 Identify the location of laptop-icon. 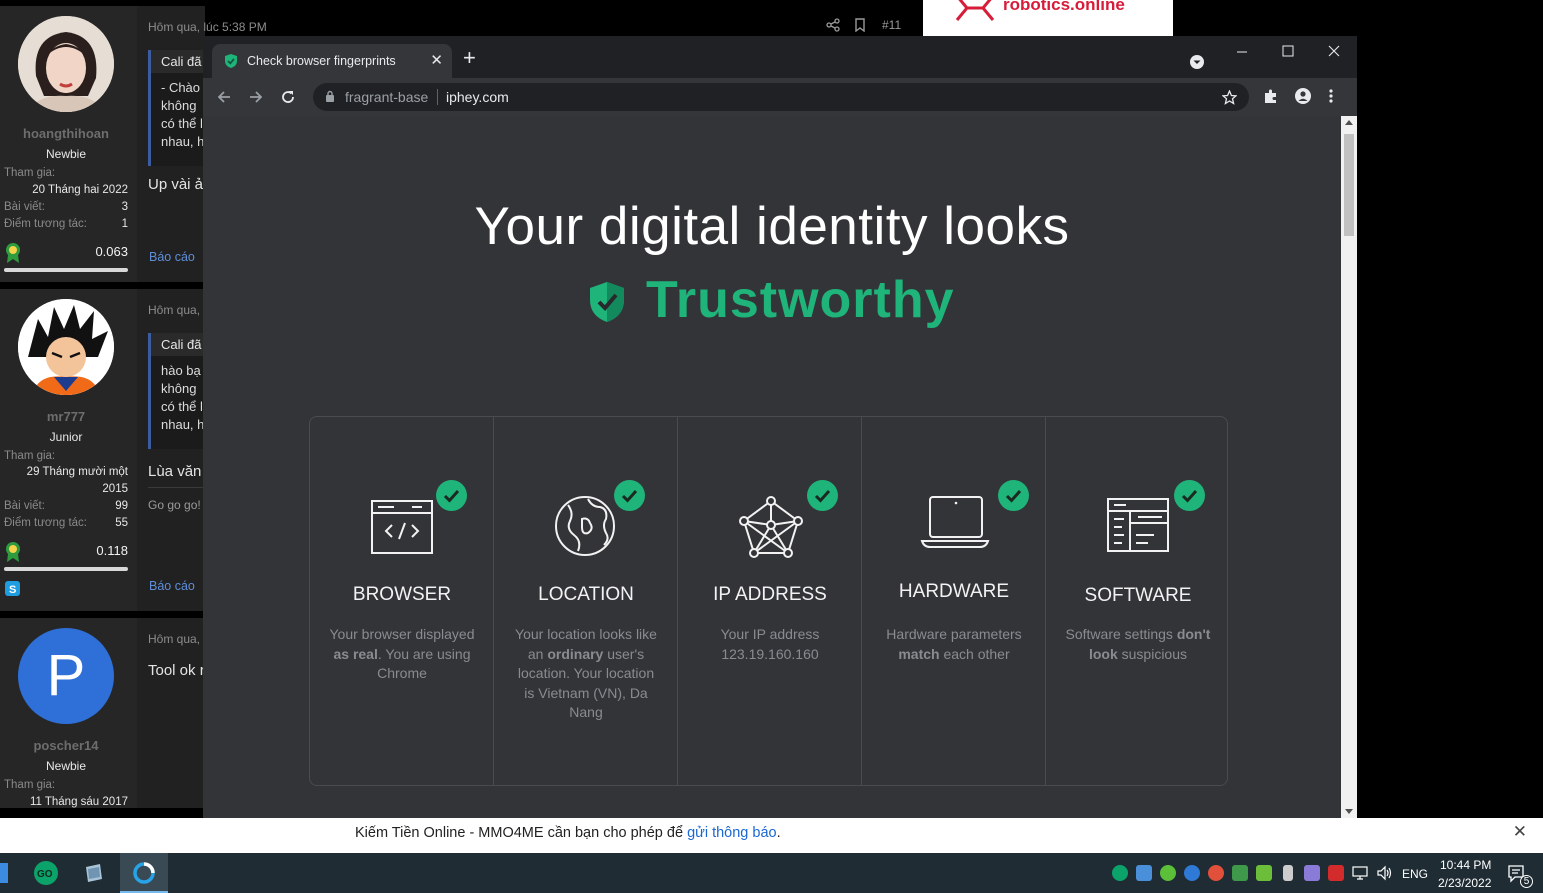
(955, 522).